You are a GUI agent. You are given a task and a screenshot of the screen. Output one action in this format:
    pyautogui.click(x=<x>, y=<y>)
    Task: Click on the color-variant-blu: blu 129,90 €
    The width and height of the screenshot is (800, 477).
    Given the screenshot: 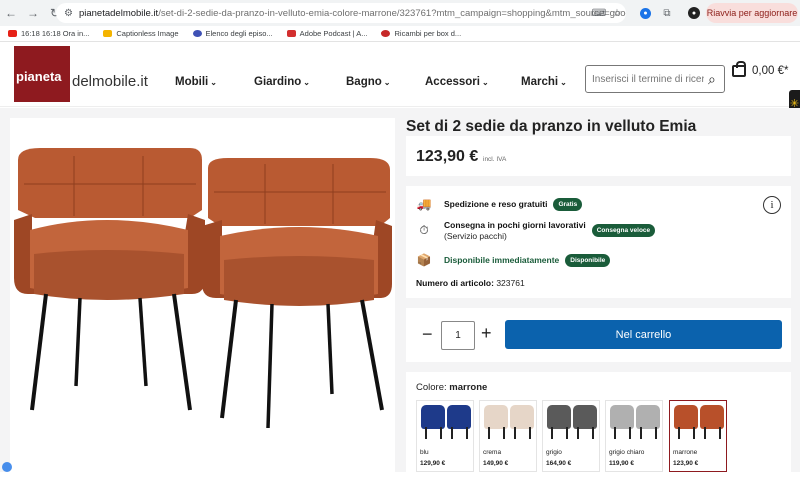 What is the action you would take?
    pyautogui.click(x=445, y=436)
    